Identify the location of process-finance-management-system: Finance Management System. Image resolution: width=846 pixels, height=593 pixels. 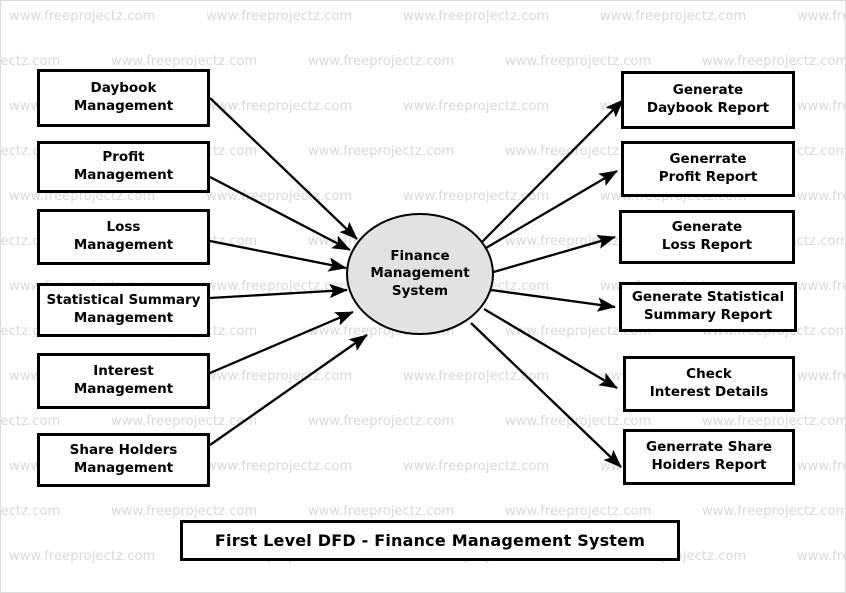
(420, 274).